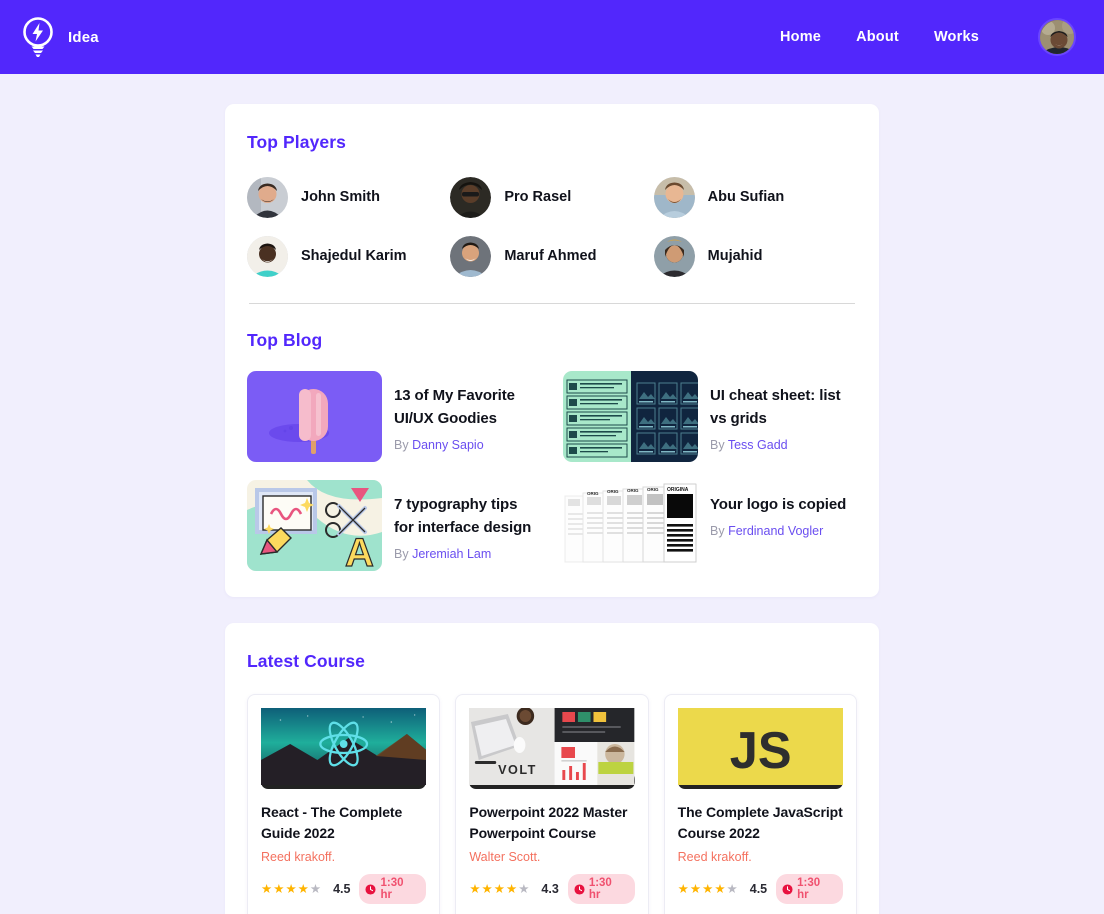 The image size is (1104, 914). Describe the element at coordinates (548, 822) in the screenshot. I see `course-title: Powerpoint 2022 Master Powerpoint Course` at that location.